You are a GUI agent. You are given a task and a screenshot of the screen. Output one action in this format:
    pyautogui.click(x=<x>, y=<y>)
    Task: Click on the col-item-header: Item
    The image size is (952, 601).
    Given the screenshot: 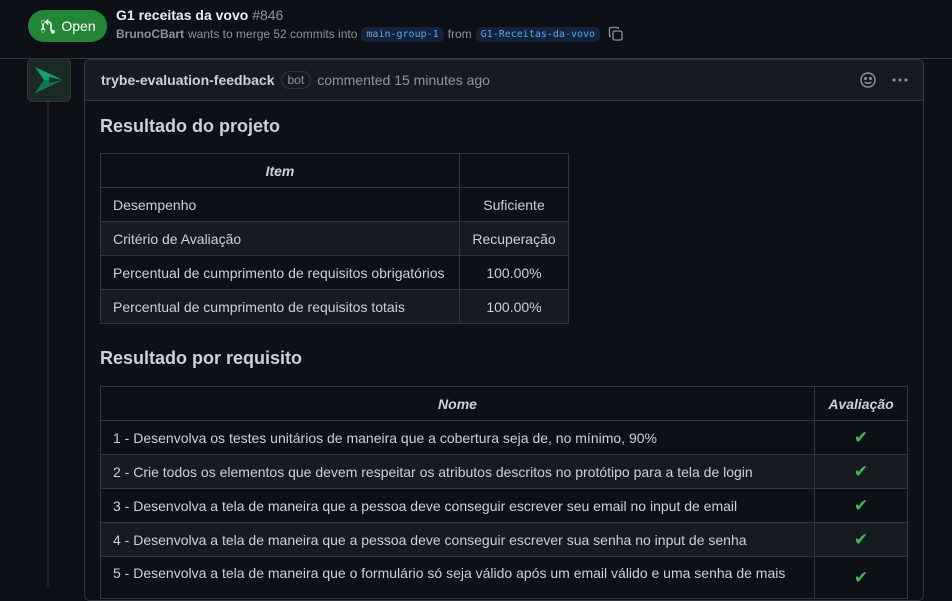 What is the action you would take?
    pyautogui.click(x=280, y=170)
    